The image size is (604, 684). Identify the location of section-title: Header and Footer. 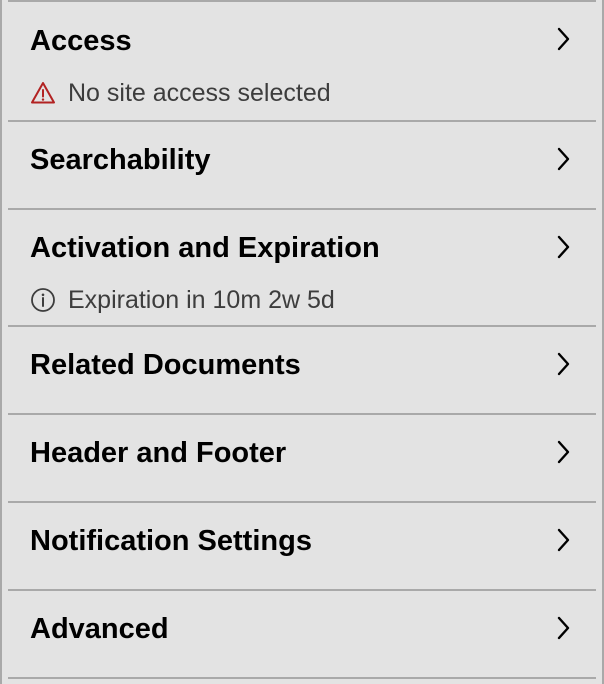
(158, 453).